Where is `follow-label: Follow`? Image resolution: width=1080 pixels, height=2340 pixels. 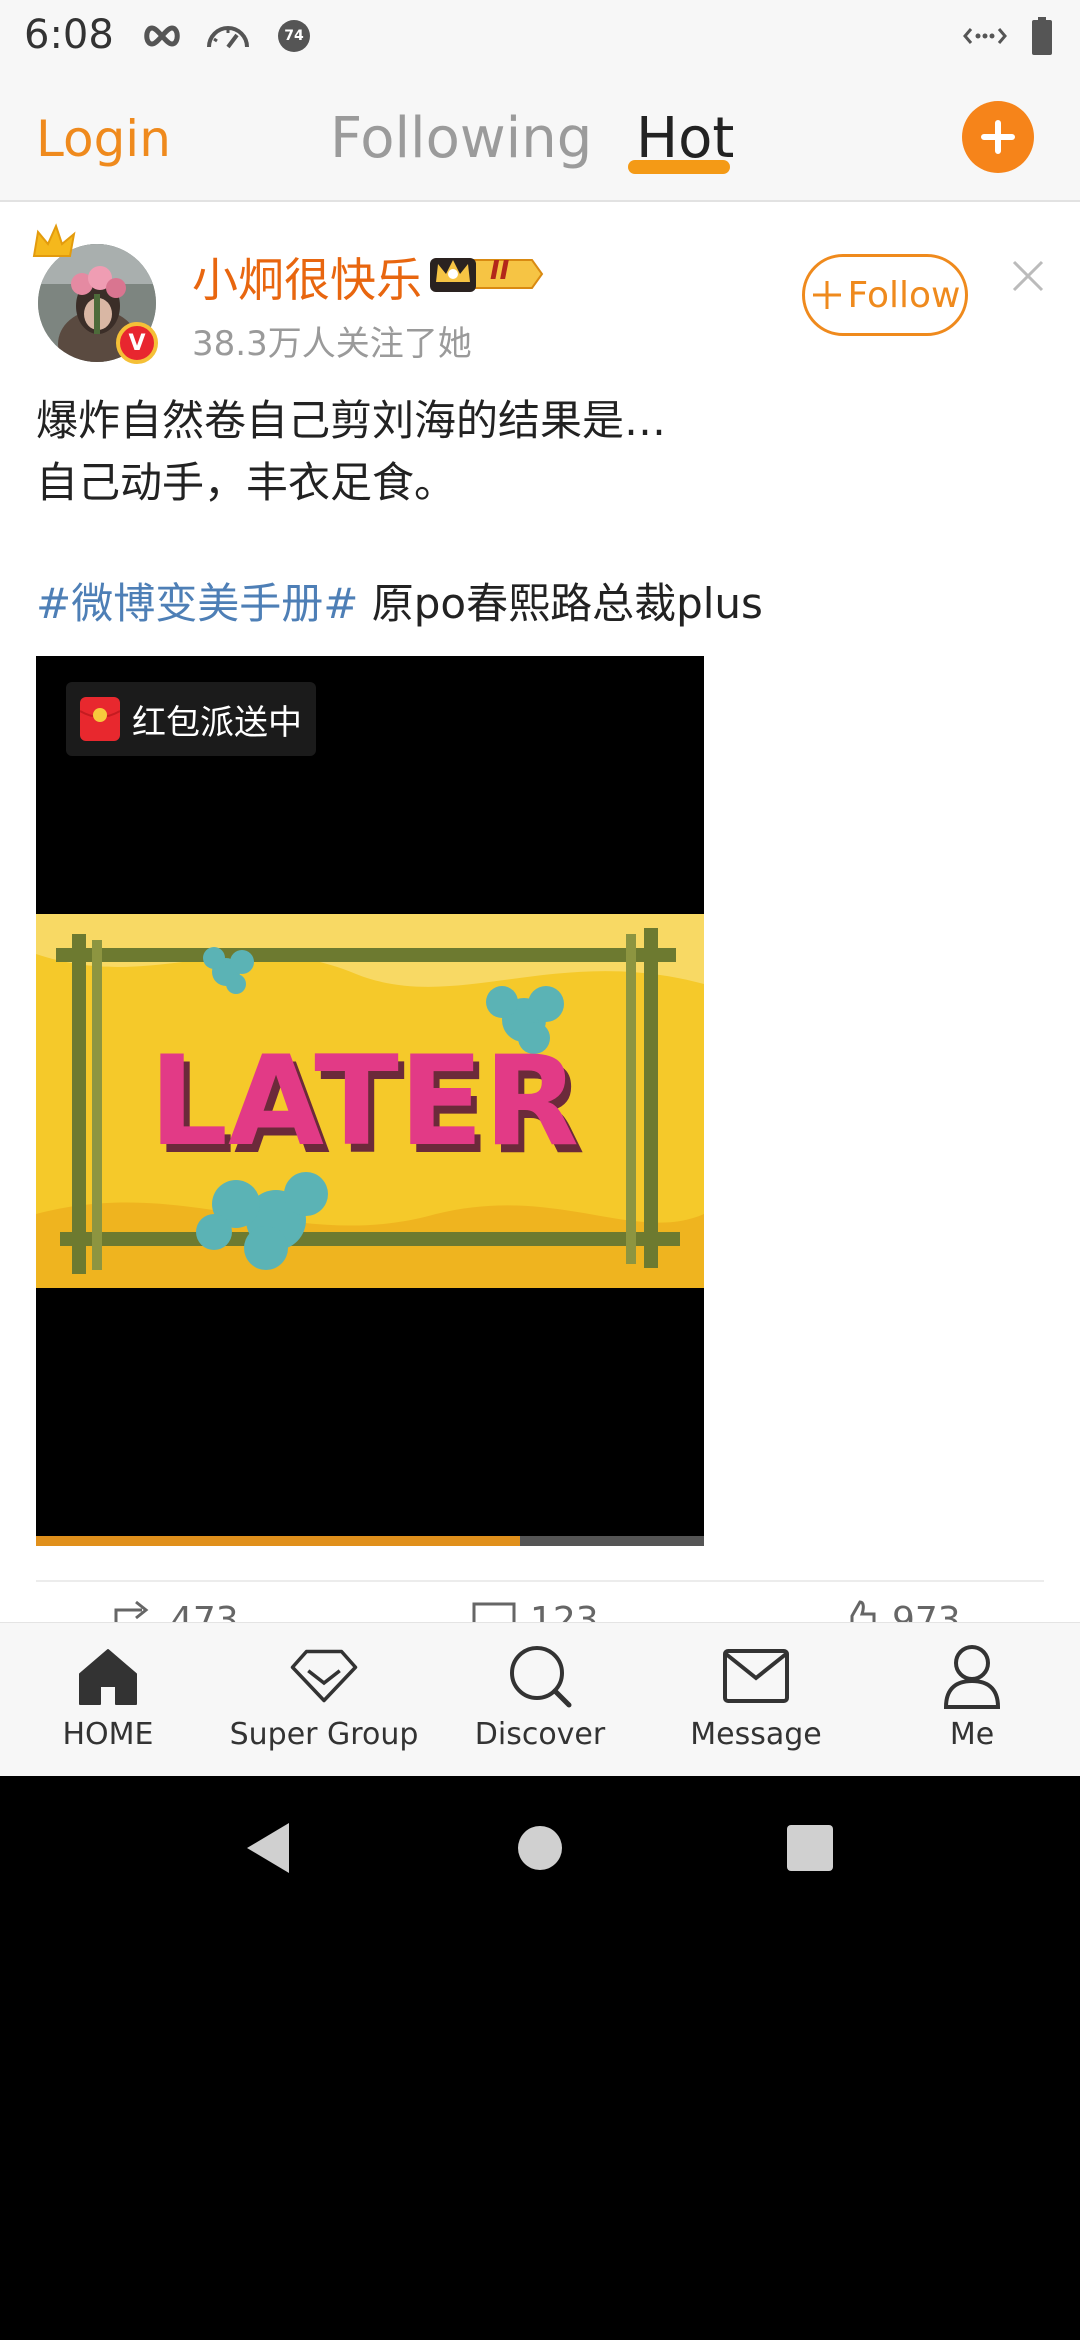
follow-label: Follow is located at coordinates (904, 295).